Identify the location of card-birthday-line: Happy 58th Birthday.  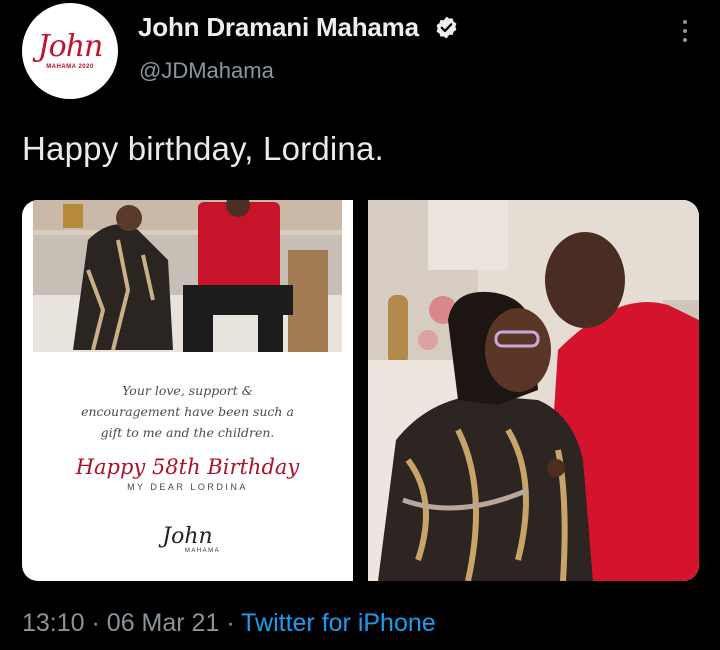
(187, 467).